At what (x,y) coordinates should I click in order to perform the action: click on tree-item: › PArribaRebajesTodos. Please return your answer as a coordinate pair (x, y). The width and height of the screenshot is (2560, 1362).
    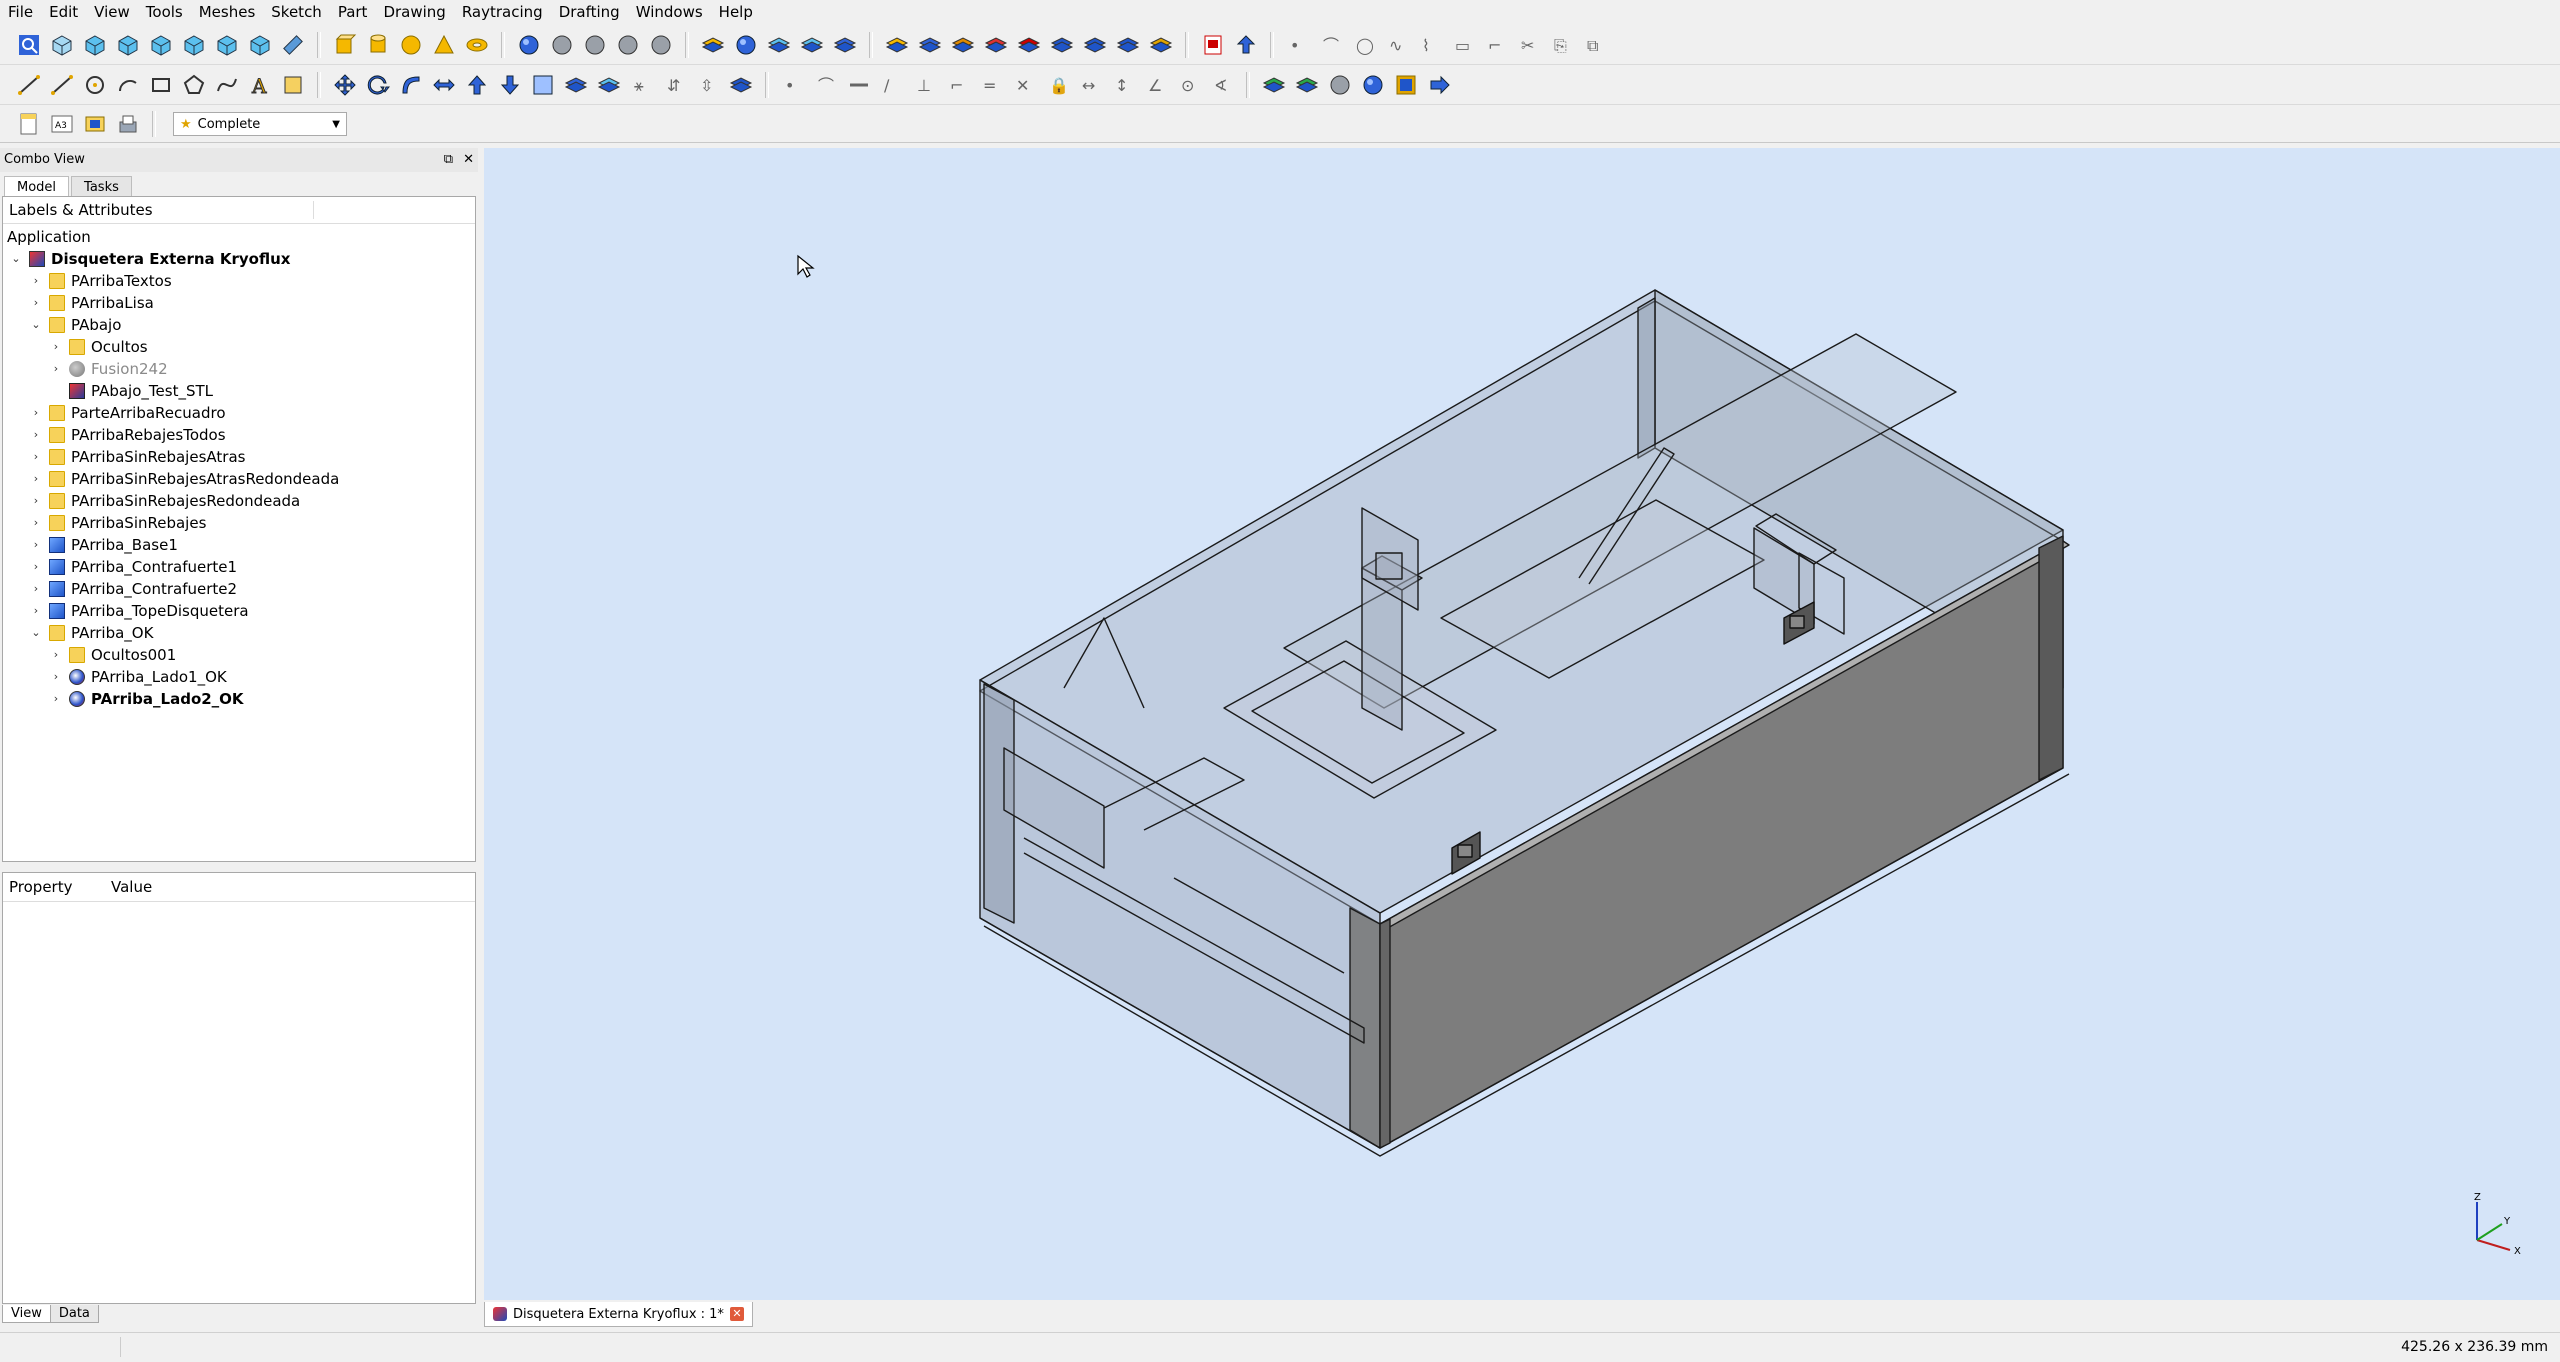
    Looking at the image, I should click on (239, 435).